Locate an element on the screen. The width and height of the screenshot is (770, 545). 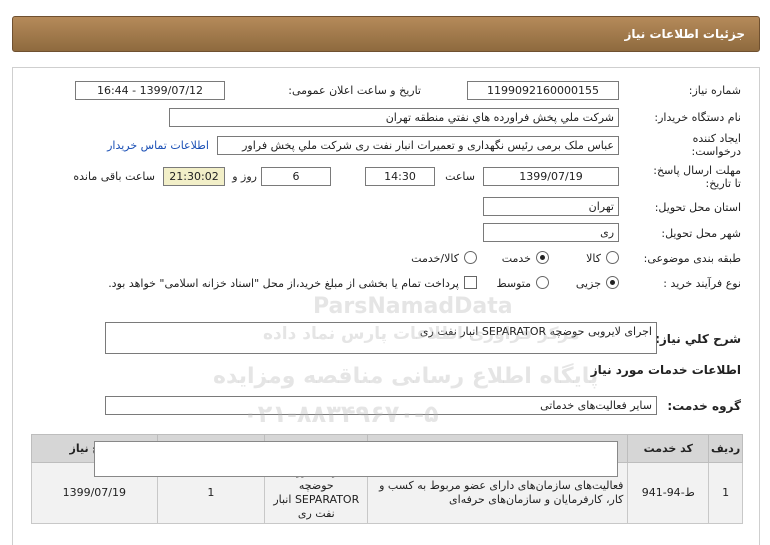
remaining-time-label: ساعت باقی مانده is located at coordinates (114, 176).